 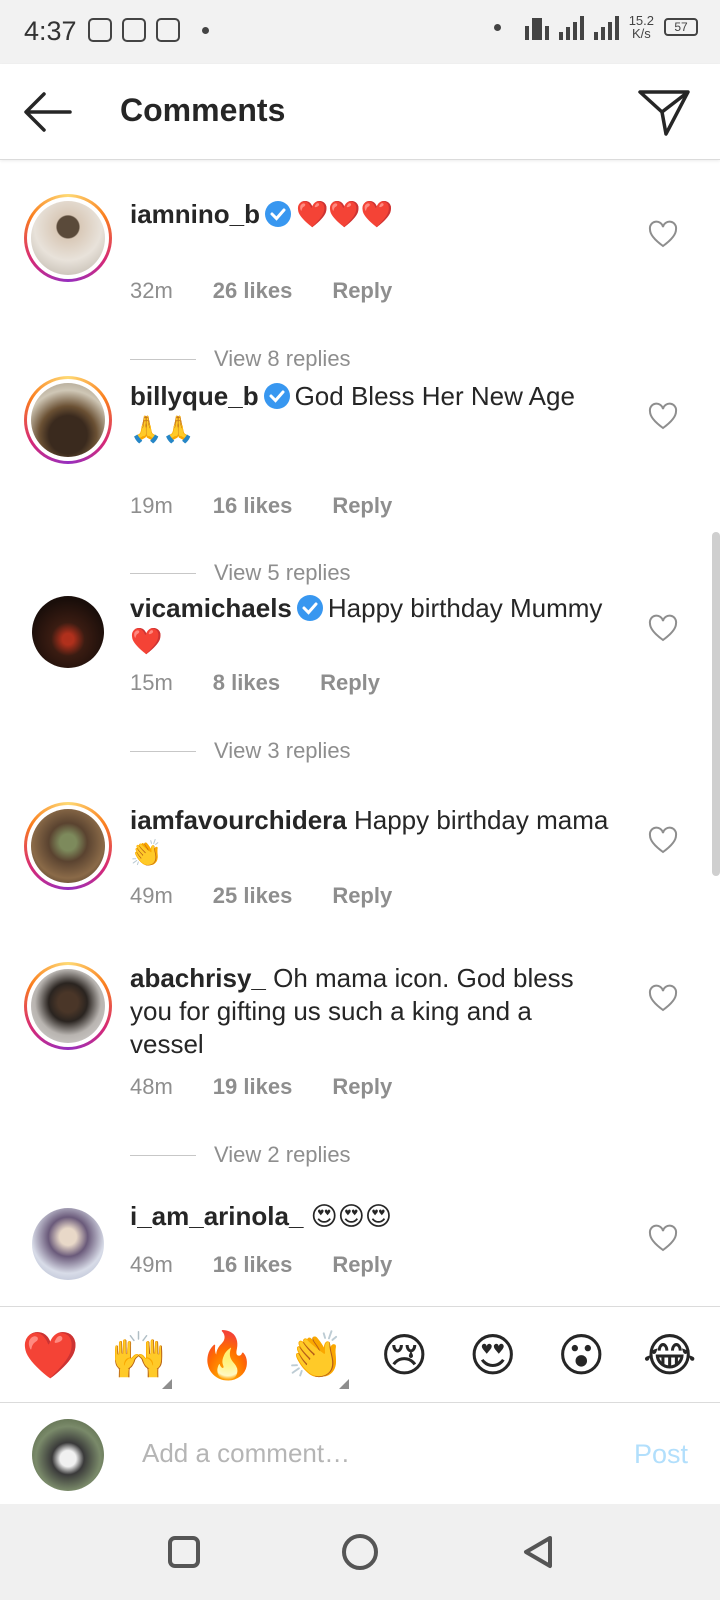 What do you see at coordinates (216, 1216) in the screenshot?
I see `comment-username: i_am_arinola_` at bounding box center [216, 1216].